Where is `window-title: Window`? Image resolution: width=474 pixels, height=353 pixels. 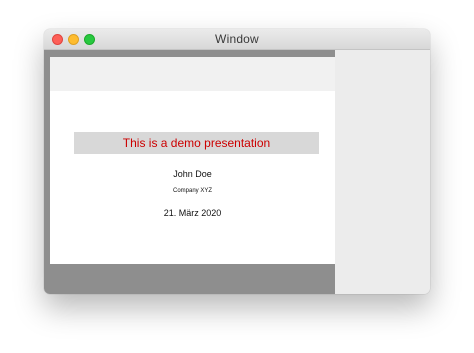 window-title: Window is located at coordinates (237, 39).